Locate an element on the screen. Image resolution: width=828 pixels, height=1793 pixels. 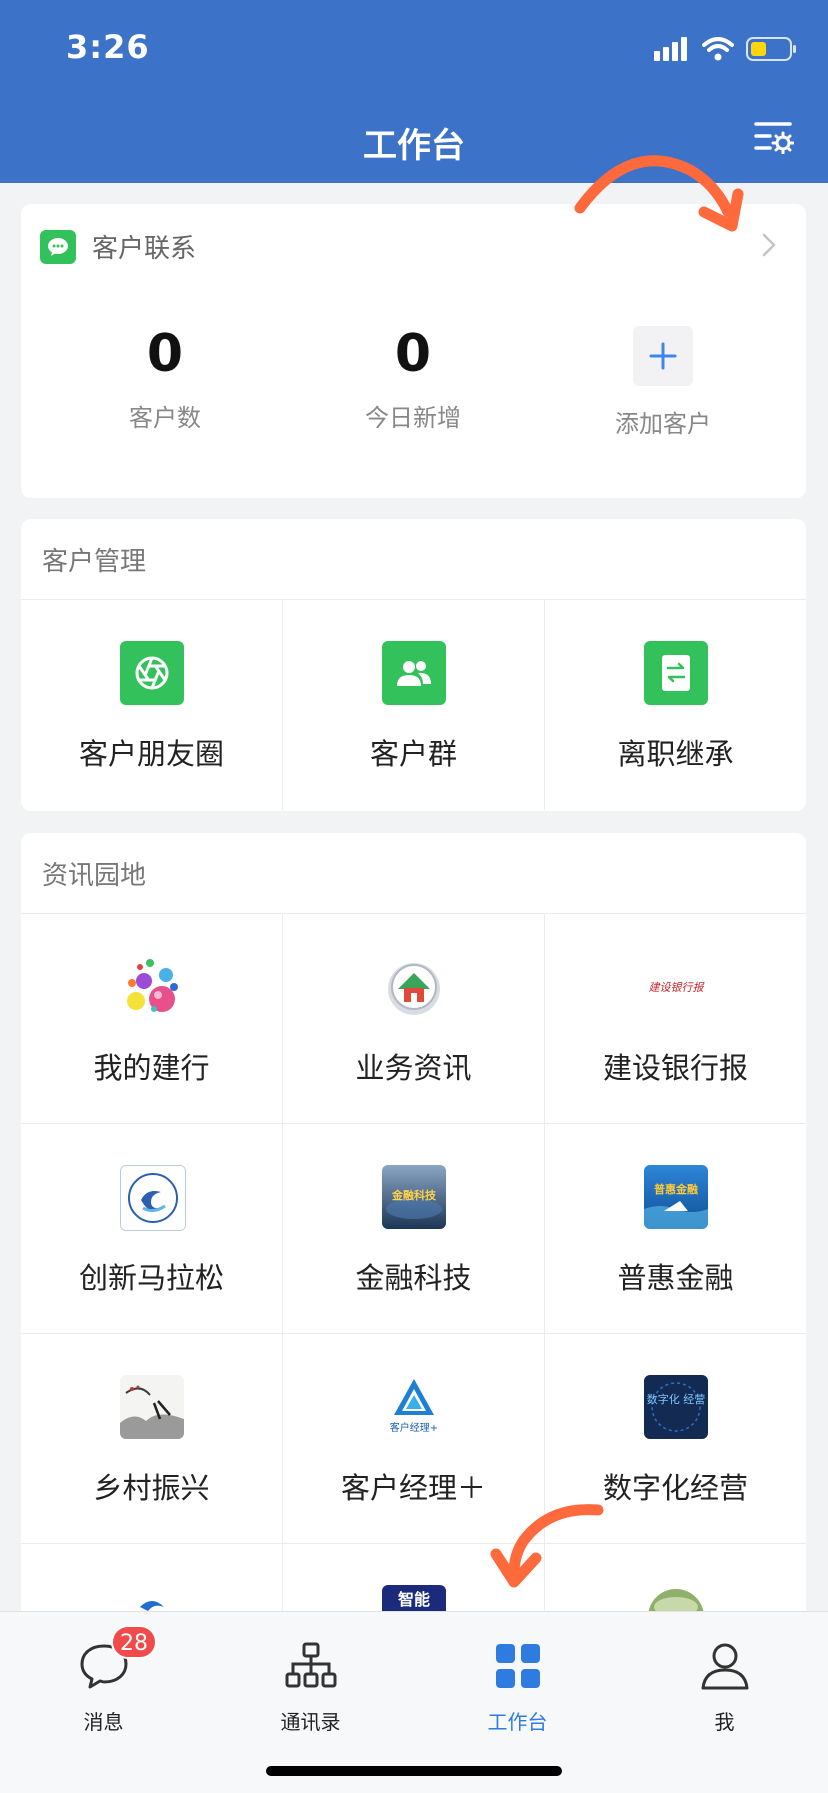
status-icons is located at coordinates (726, 49).